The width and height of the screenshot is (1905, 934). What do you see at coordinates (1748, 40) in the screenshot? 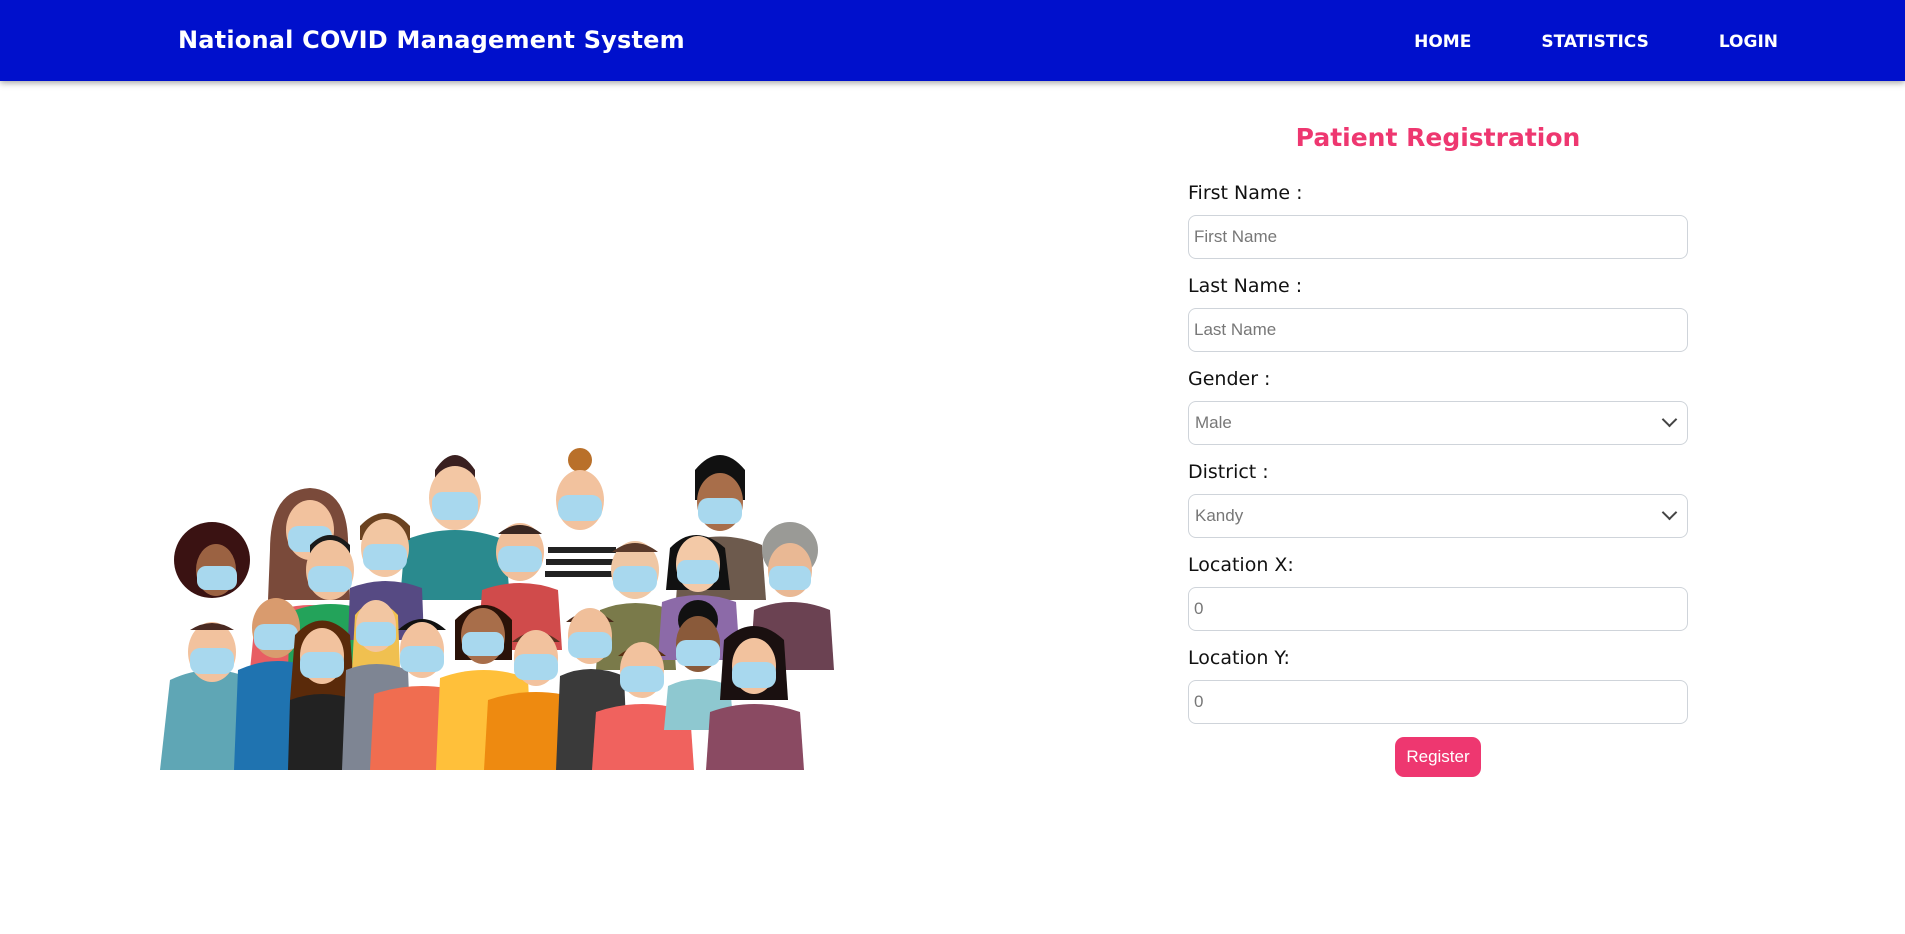
I see `nav-login-link: LOGIN` at bounding box center [1748, 40].